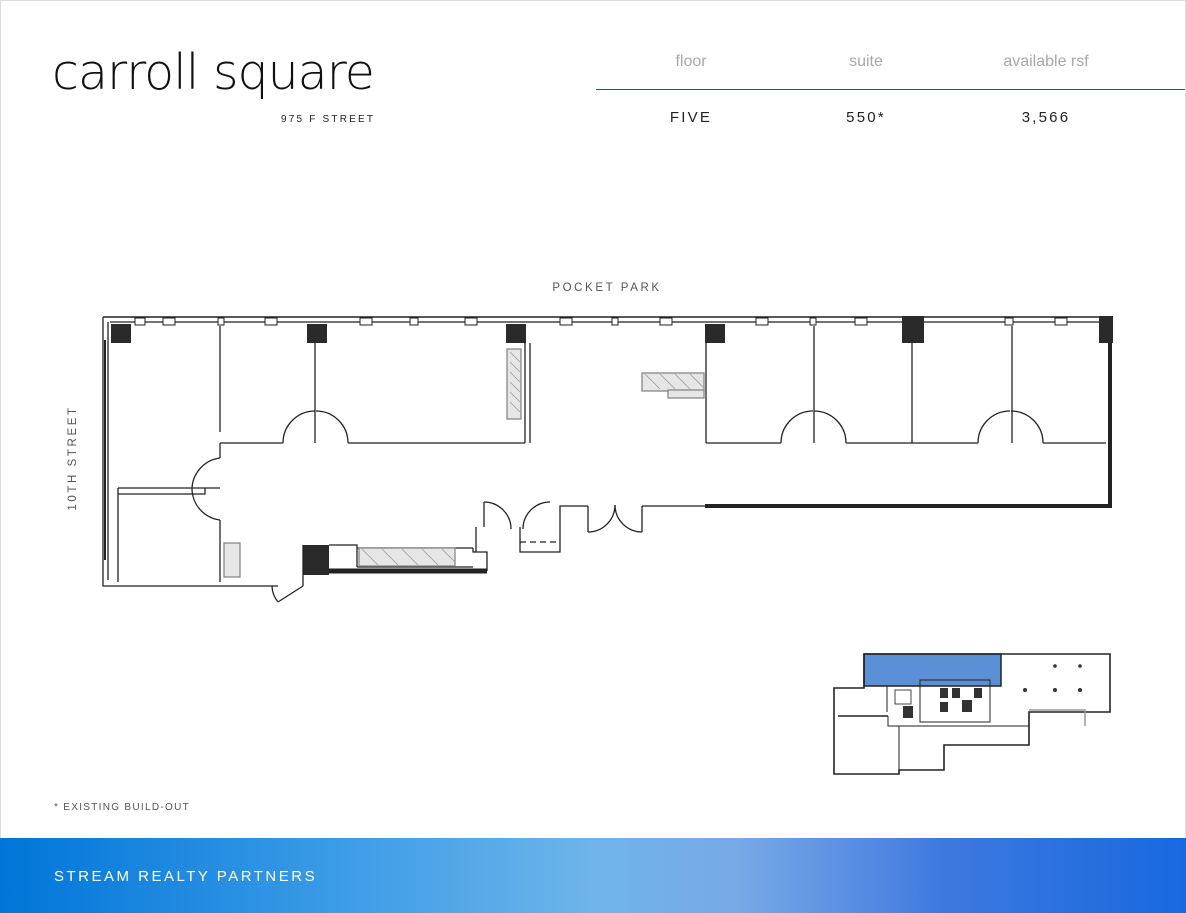 The width and height of the screenshot is (1186, 913). Describe the element at coordinates (593, 875) in the screenshot. I see `footer-band: STREAM REALTY PARTNERS` at that location.